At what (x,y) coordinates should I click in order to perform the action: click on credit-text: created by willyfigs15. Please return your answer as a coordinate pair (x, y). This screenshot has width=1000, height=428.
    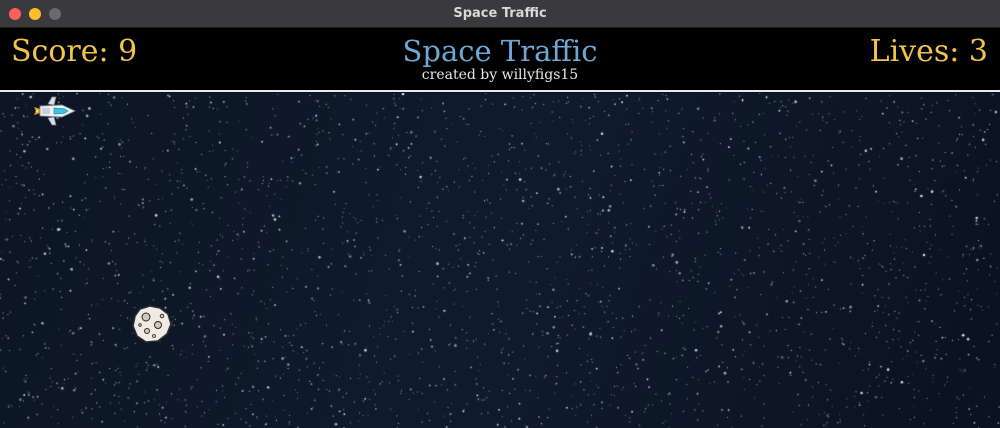
    Looking at the image, I should click on (500, 75).